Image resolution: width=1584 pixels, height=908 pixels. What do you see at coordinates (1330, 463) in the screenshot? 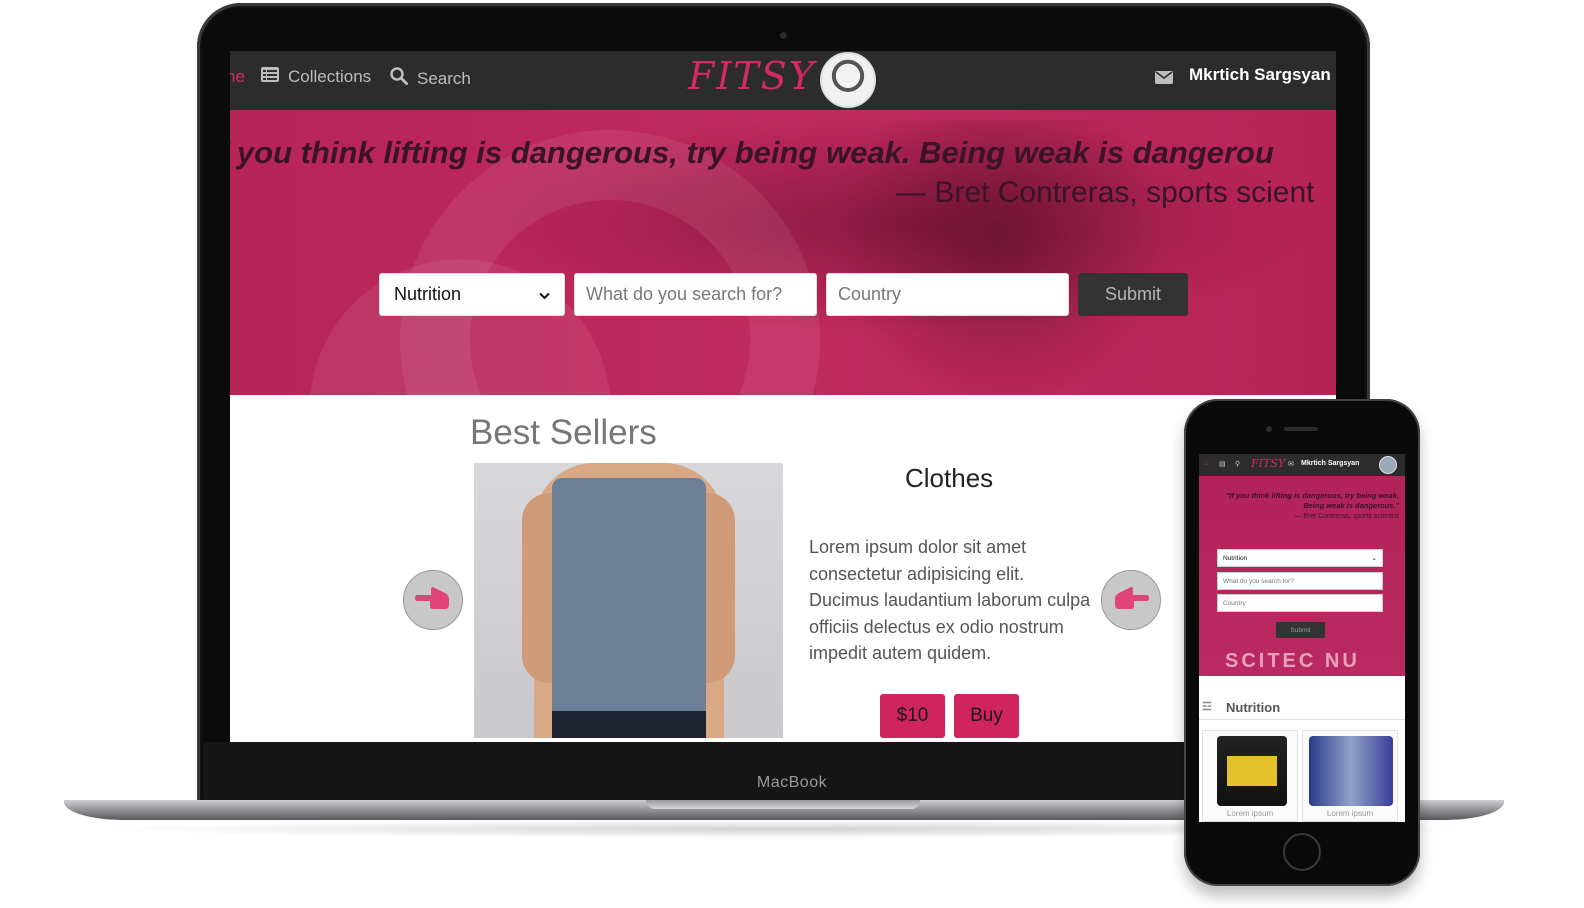
I see `phone-user-name: Mkrtich Sargsyan` at bounding box center [1330, 463].